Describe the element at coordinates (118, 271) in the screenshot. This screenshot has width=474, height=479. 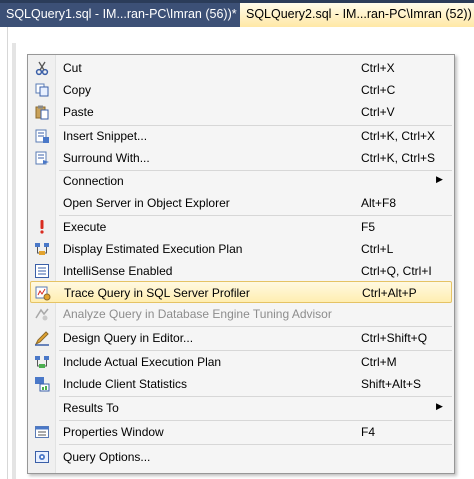
I see `menu-item-label: IntelliSense Enabled` at that location.